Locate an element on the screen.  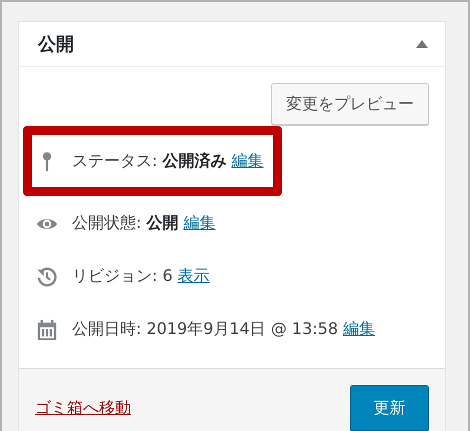
meta-text: 公開日時: 2019年9月14日 @ 13:58 is located at coordinates (205, 329).